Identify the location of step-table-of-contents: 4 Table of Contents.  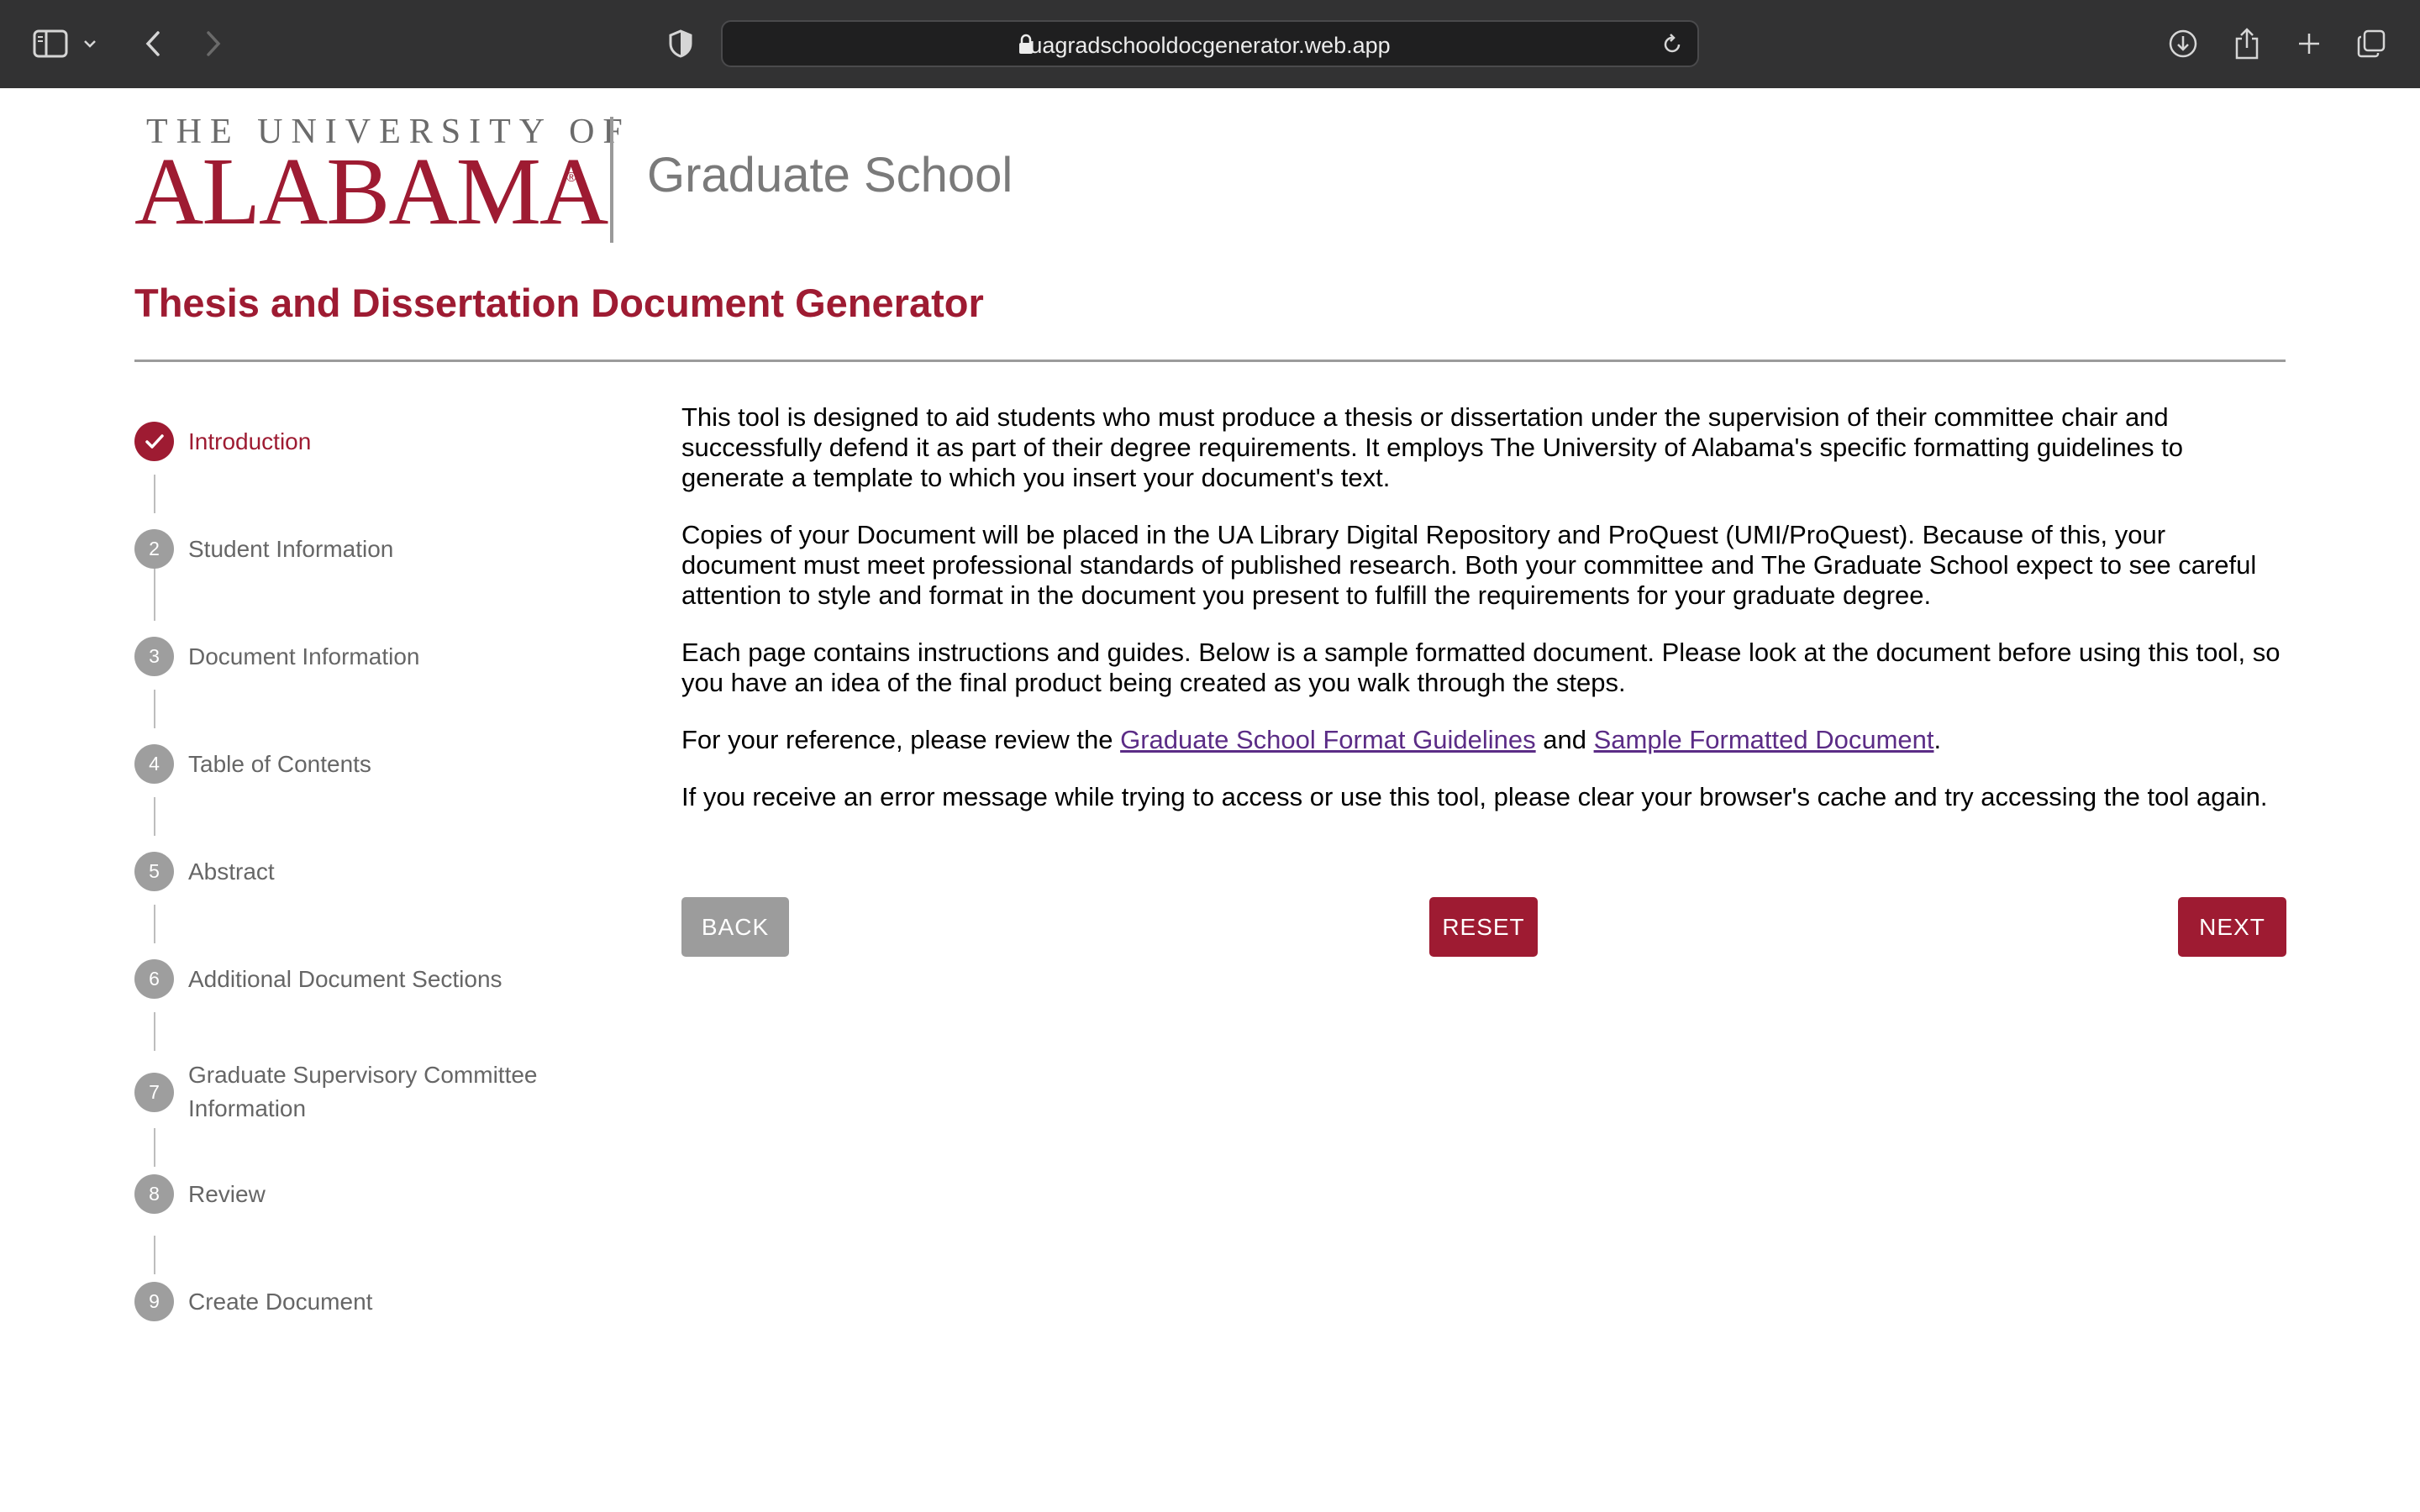
(253, 764).